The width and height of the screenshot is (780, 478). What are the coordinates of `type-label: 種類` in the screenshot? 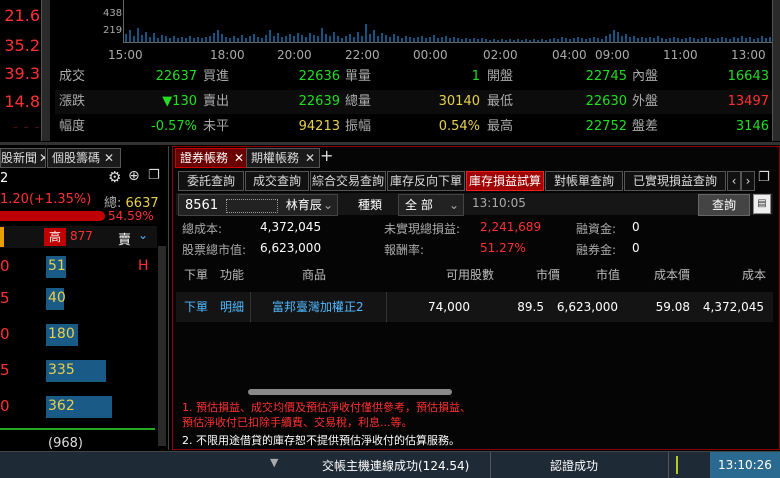 It's located at (370, 205).